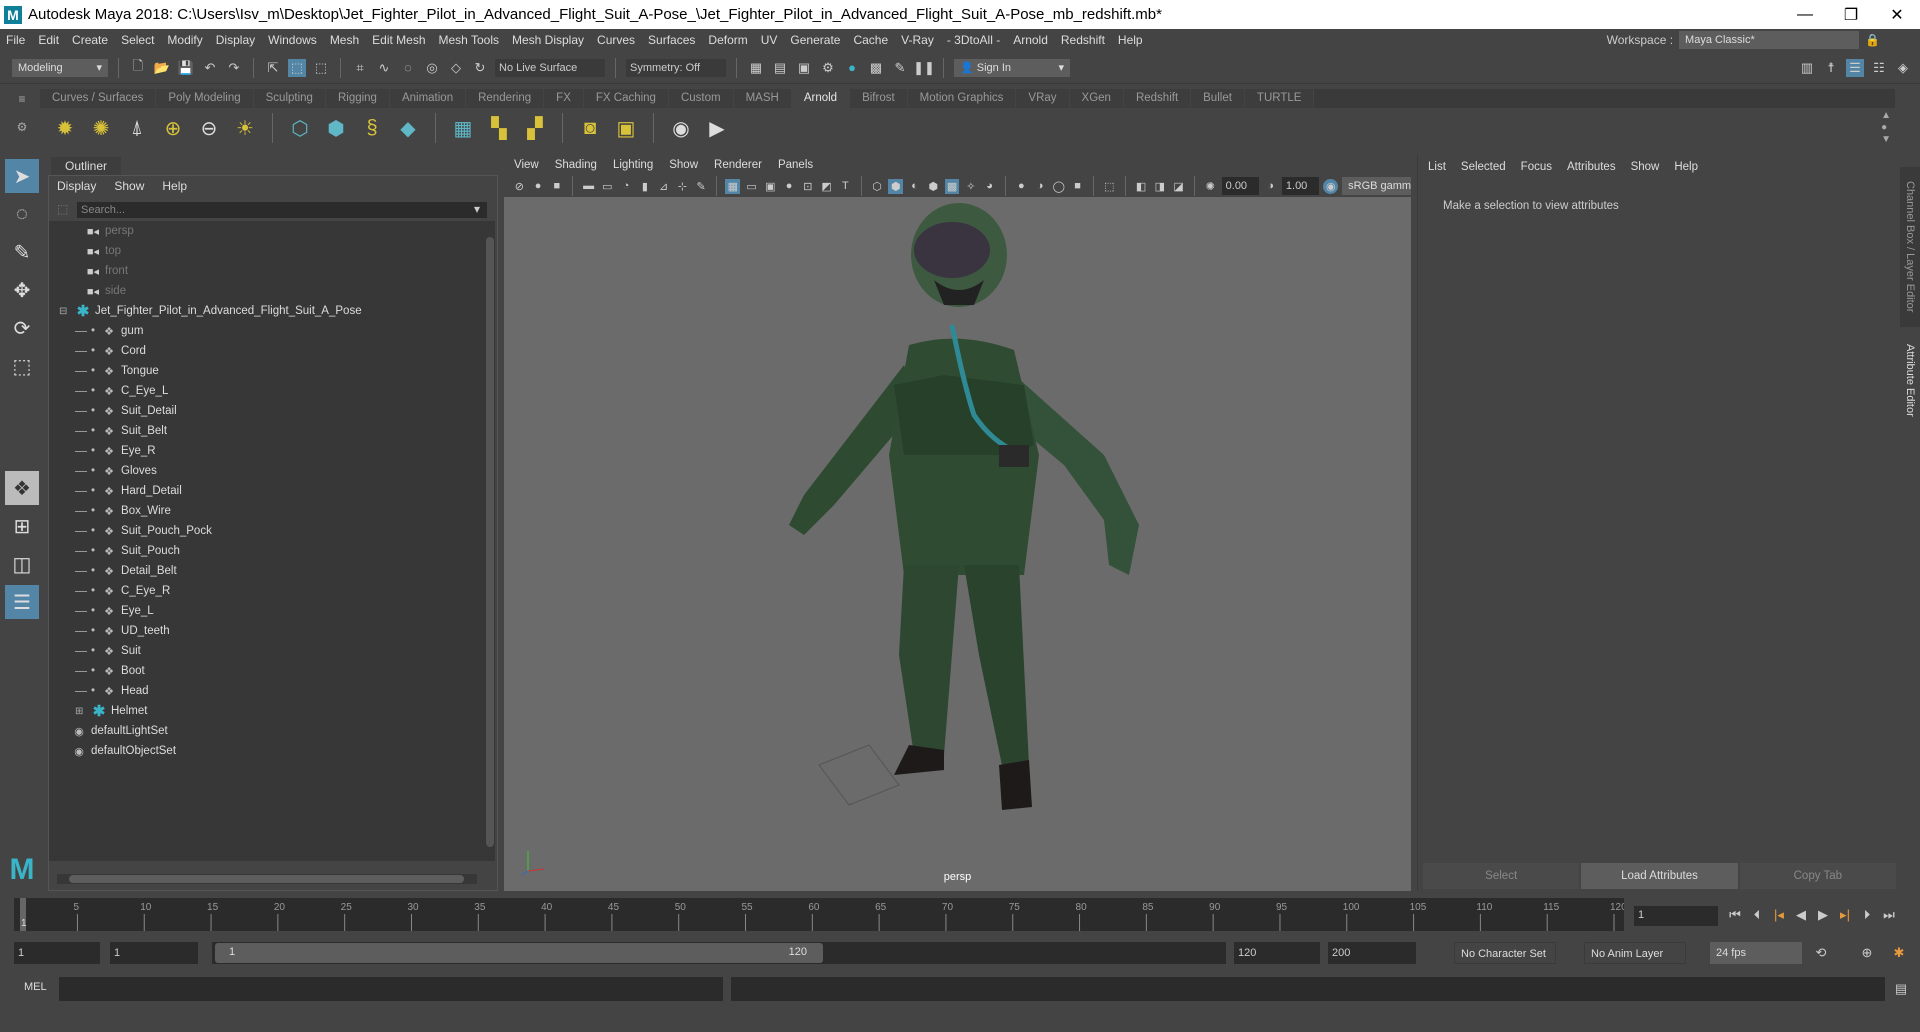 The height and width of the screenshot is (1032, 1920). Describe the element at coordinates (267, 511) in the screenshot. I see `outliner-item: • ❖ Box_Wire` at that location.